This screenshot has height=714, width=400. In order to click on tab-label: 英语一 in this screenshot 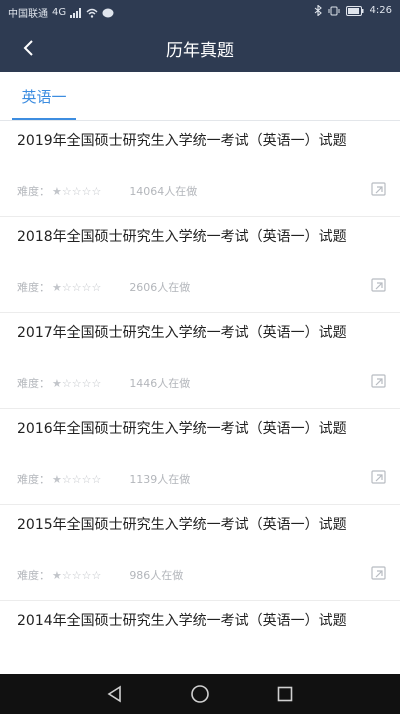, I will do `click(44, 96)`.